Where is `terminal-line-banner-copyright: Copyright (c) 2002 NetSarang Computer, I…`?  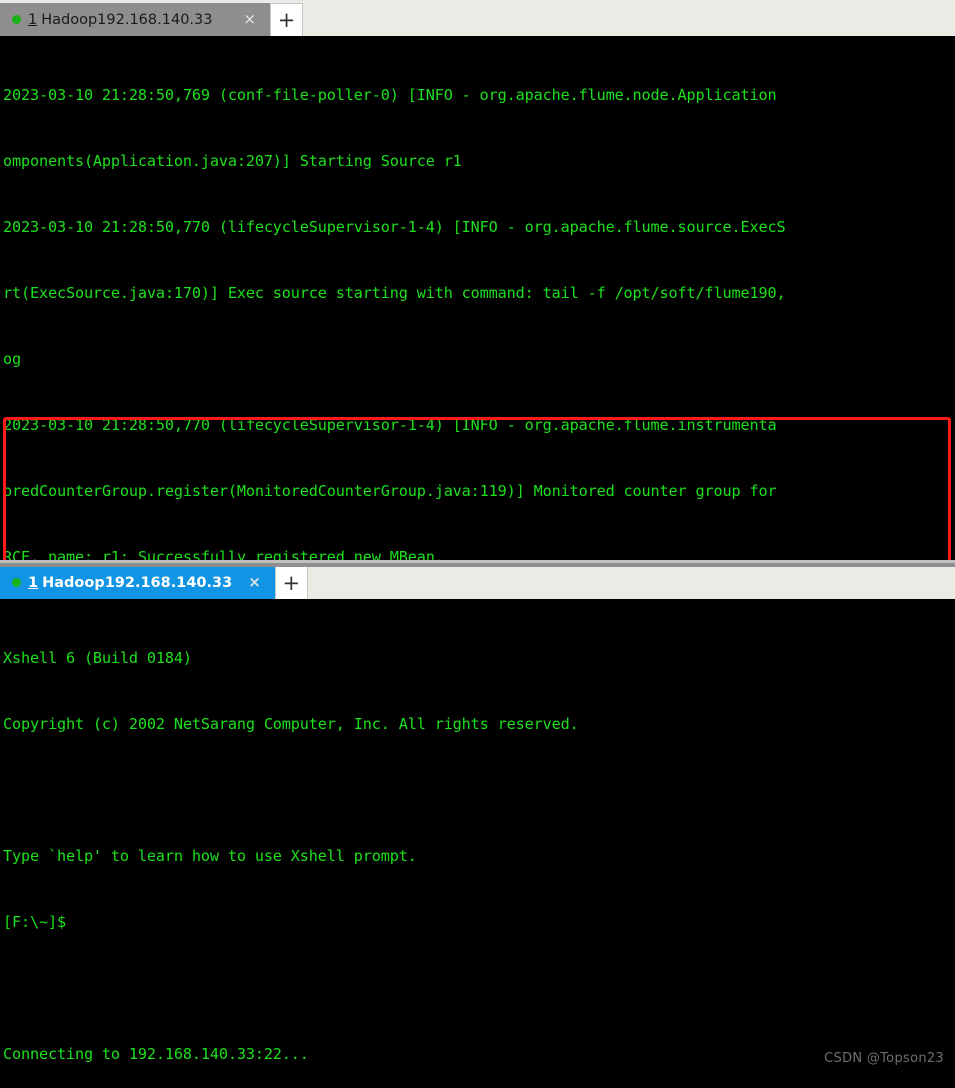 terminal-line-banner-copyright: Copyright (c) 2002 NetSarang Computer, I… is located at coordinates (291, 724).